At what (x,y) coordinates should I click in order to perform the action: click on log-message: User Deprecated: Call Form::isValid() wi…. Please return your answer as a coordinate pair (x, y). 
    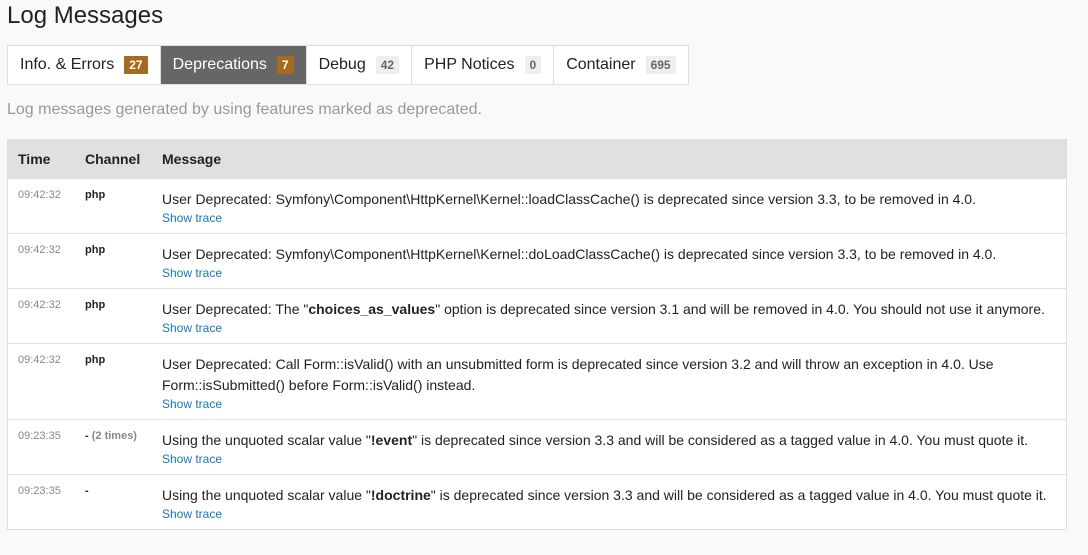
    Looking at the image, I should click on (609, 381).